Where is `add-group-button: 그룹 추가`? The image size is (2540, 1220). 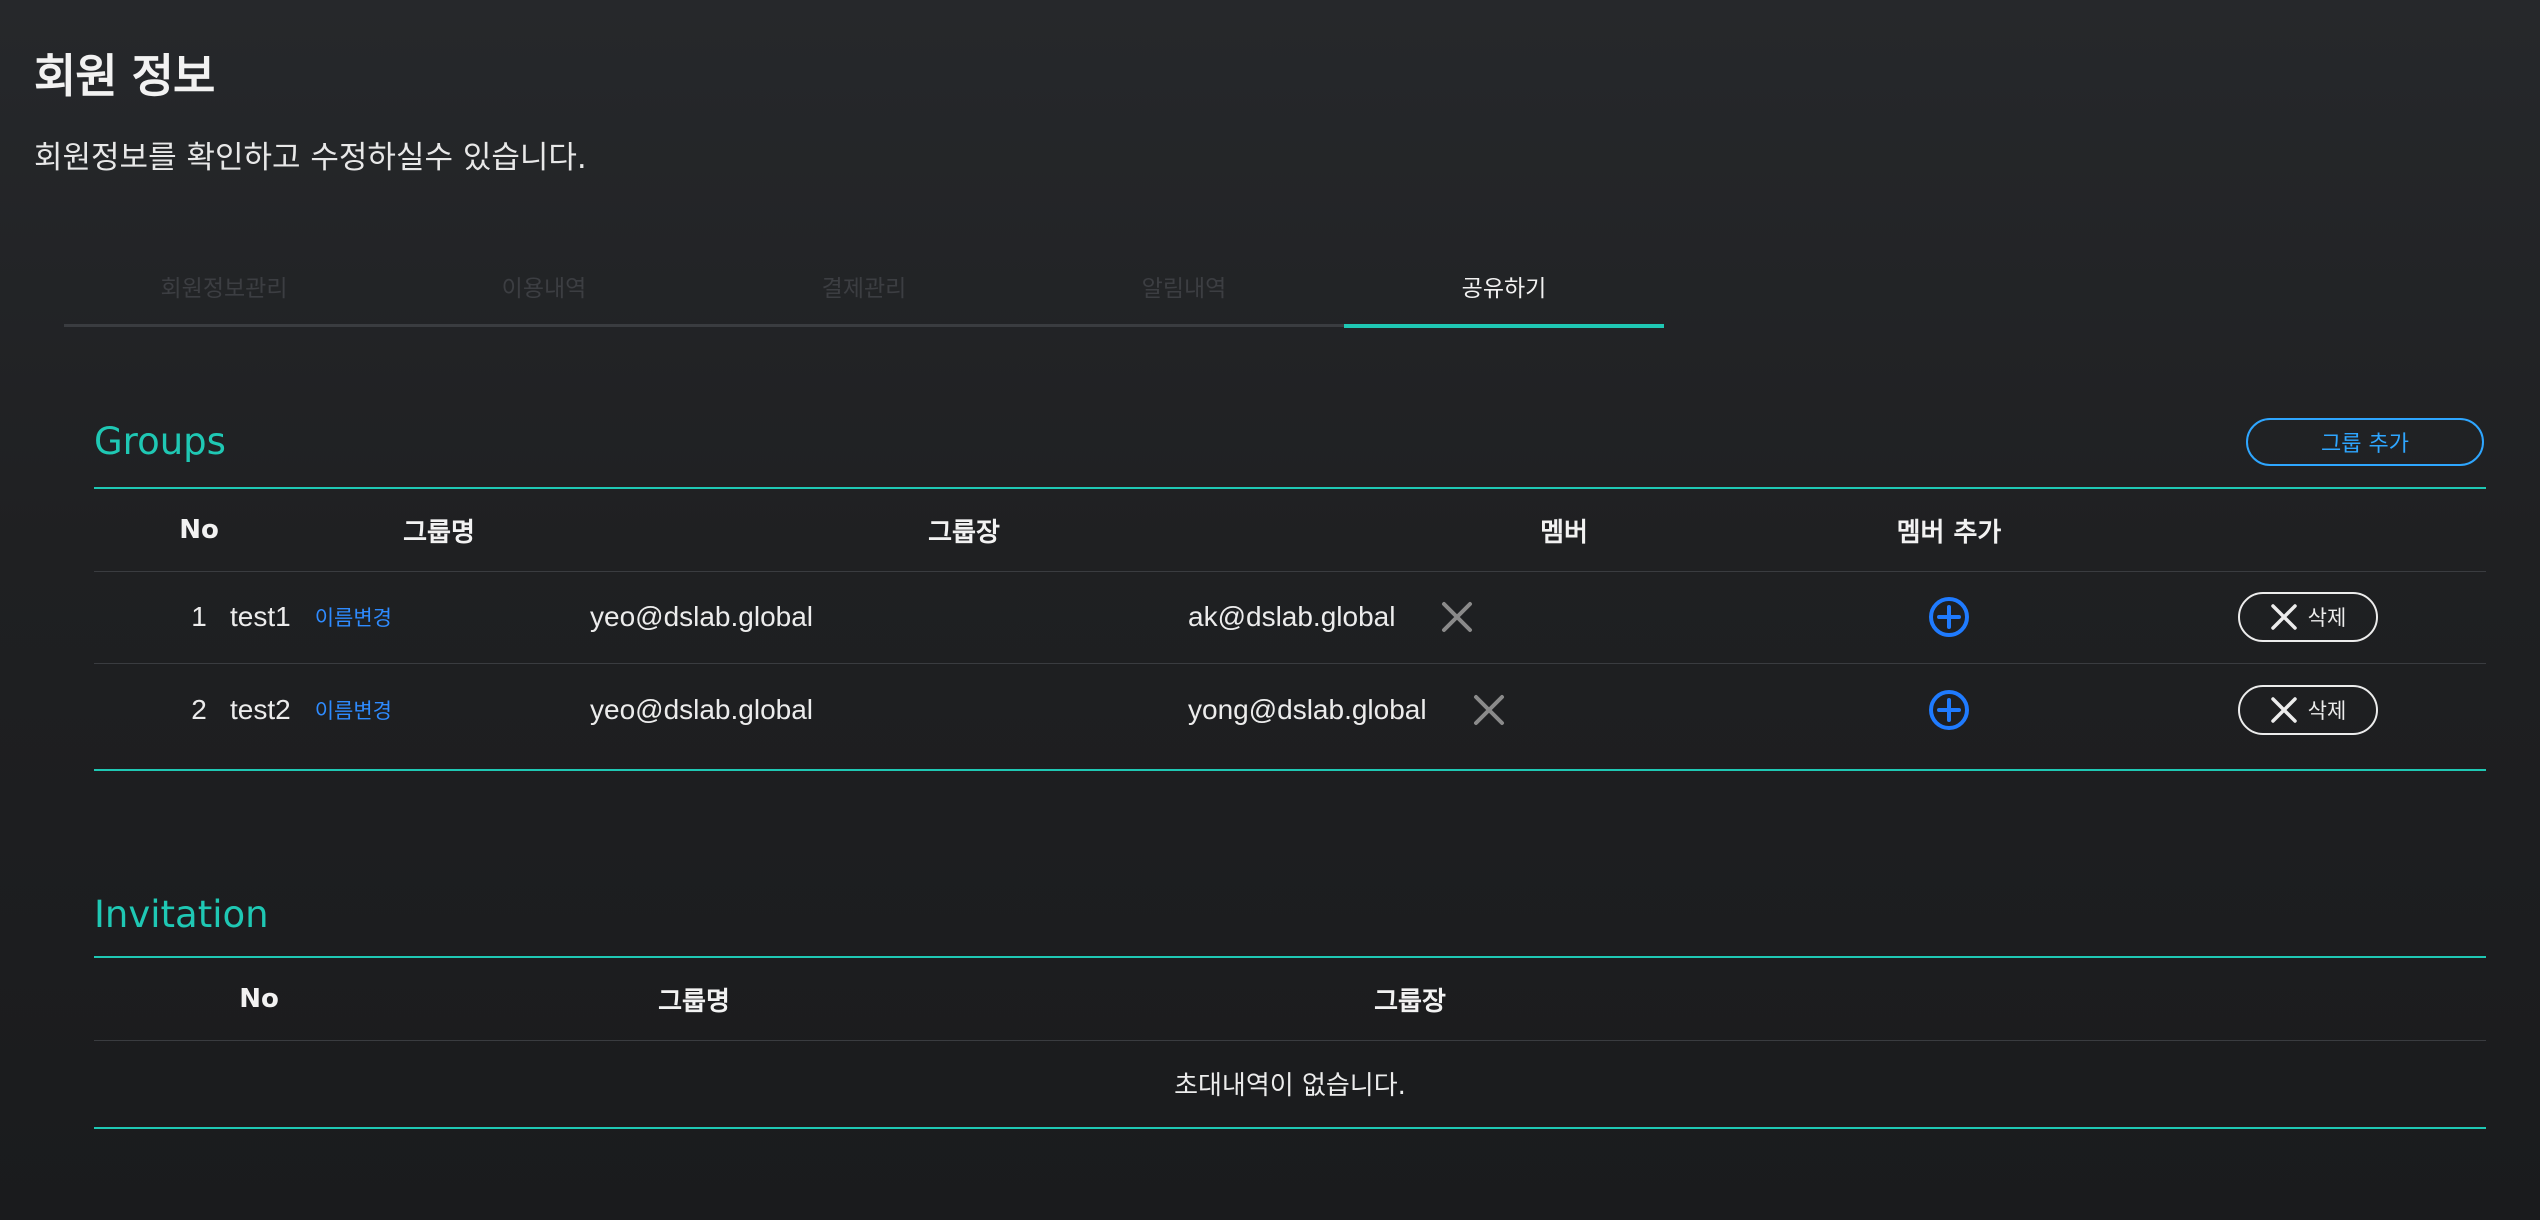
add-group-button: 그룹 추가 is located at coordinates (2365, 442).